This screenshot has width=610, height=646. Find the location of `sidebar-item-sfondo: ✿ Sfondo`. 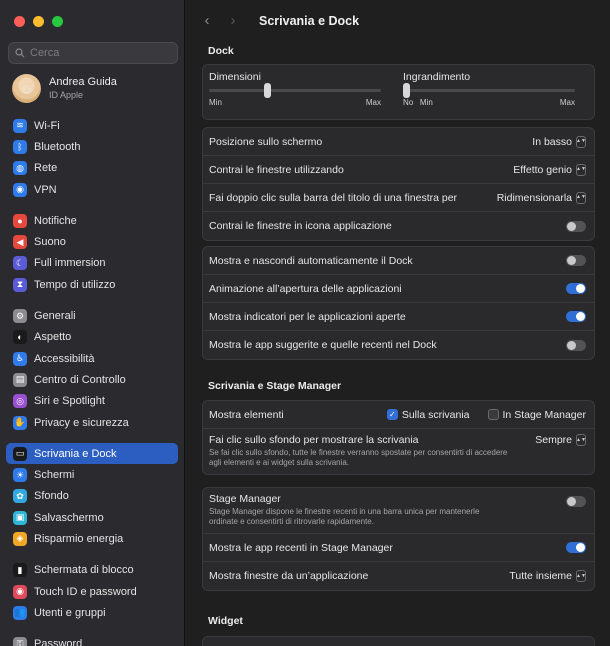

sidebar-item-sfondo: ✿ Sfondo is located at coordinates (92, 496).